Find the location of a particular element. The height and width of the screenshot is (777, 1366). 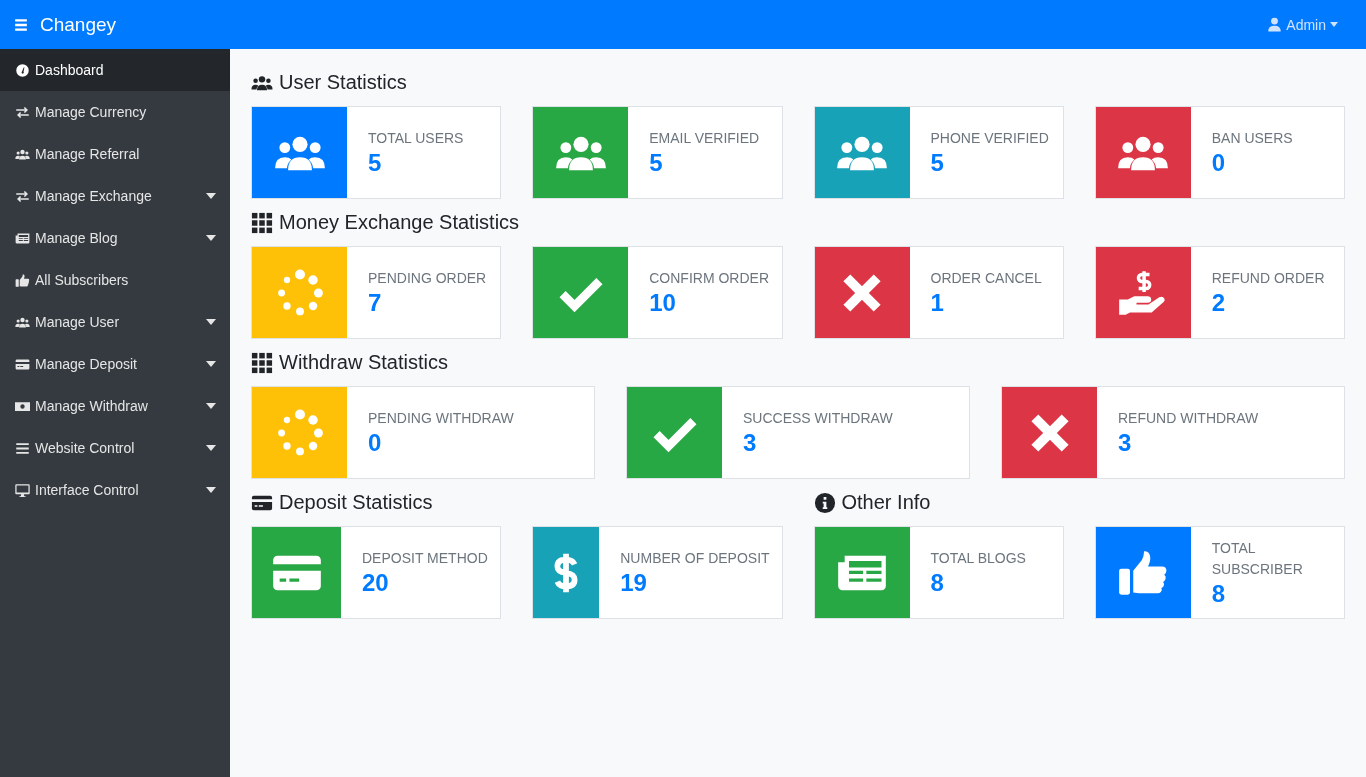

menu-button is located at coordinates (21, 24).